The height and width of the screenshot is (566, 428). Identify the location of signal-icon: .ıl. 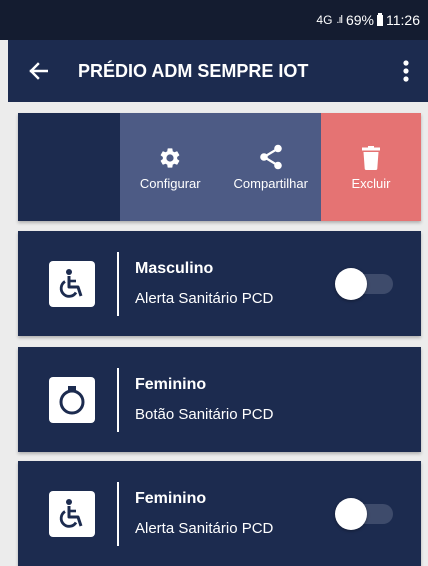
(339, 20).